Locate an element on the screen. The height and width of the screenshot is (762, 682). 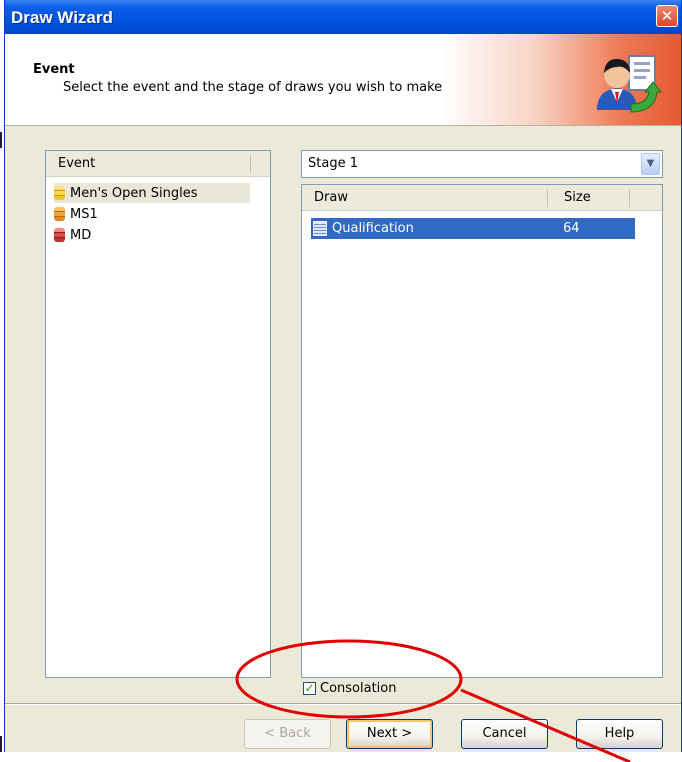
draw-name: Qualification is located at coordinates (373, 228).